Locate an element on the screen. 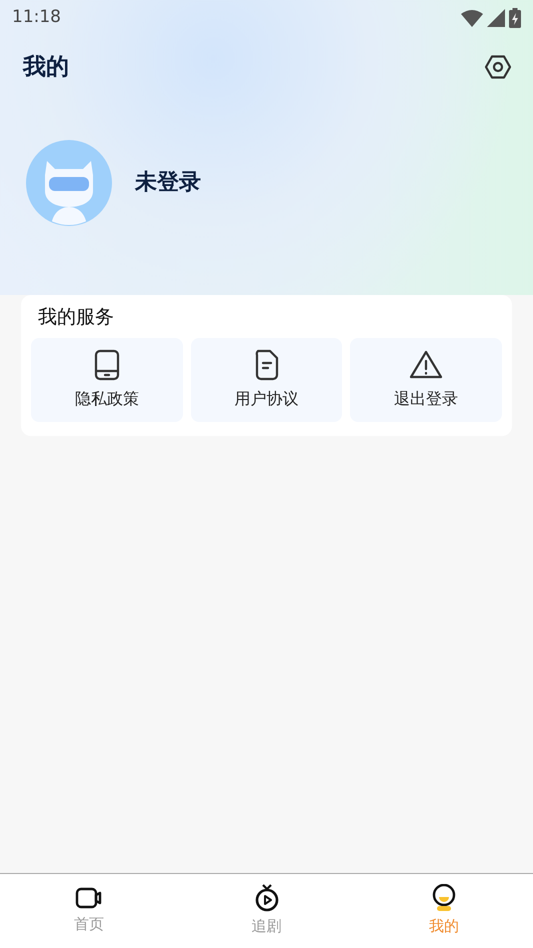 The image size is (533, 948). page-title: 我的 is located at coordinates (46, 67).